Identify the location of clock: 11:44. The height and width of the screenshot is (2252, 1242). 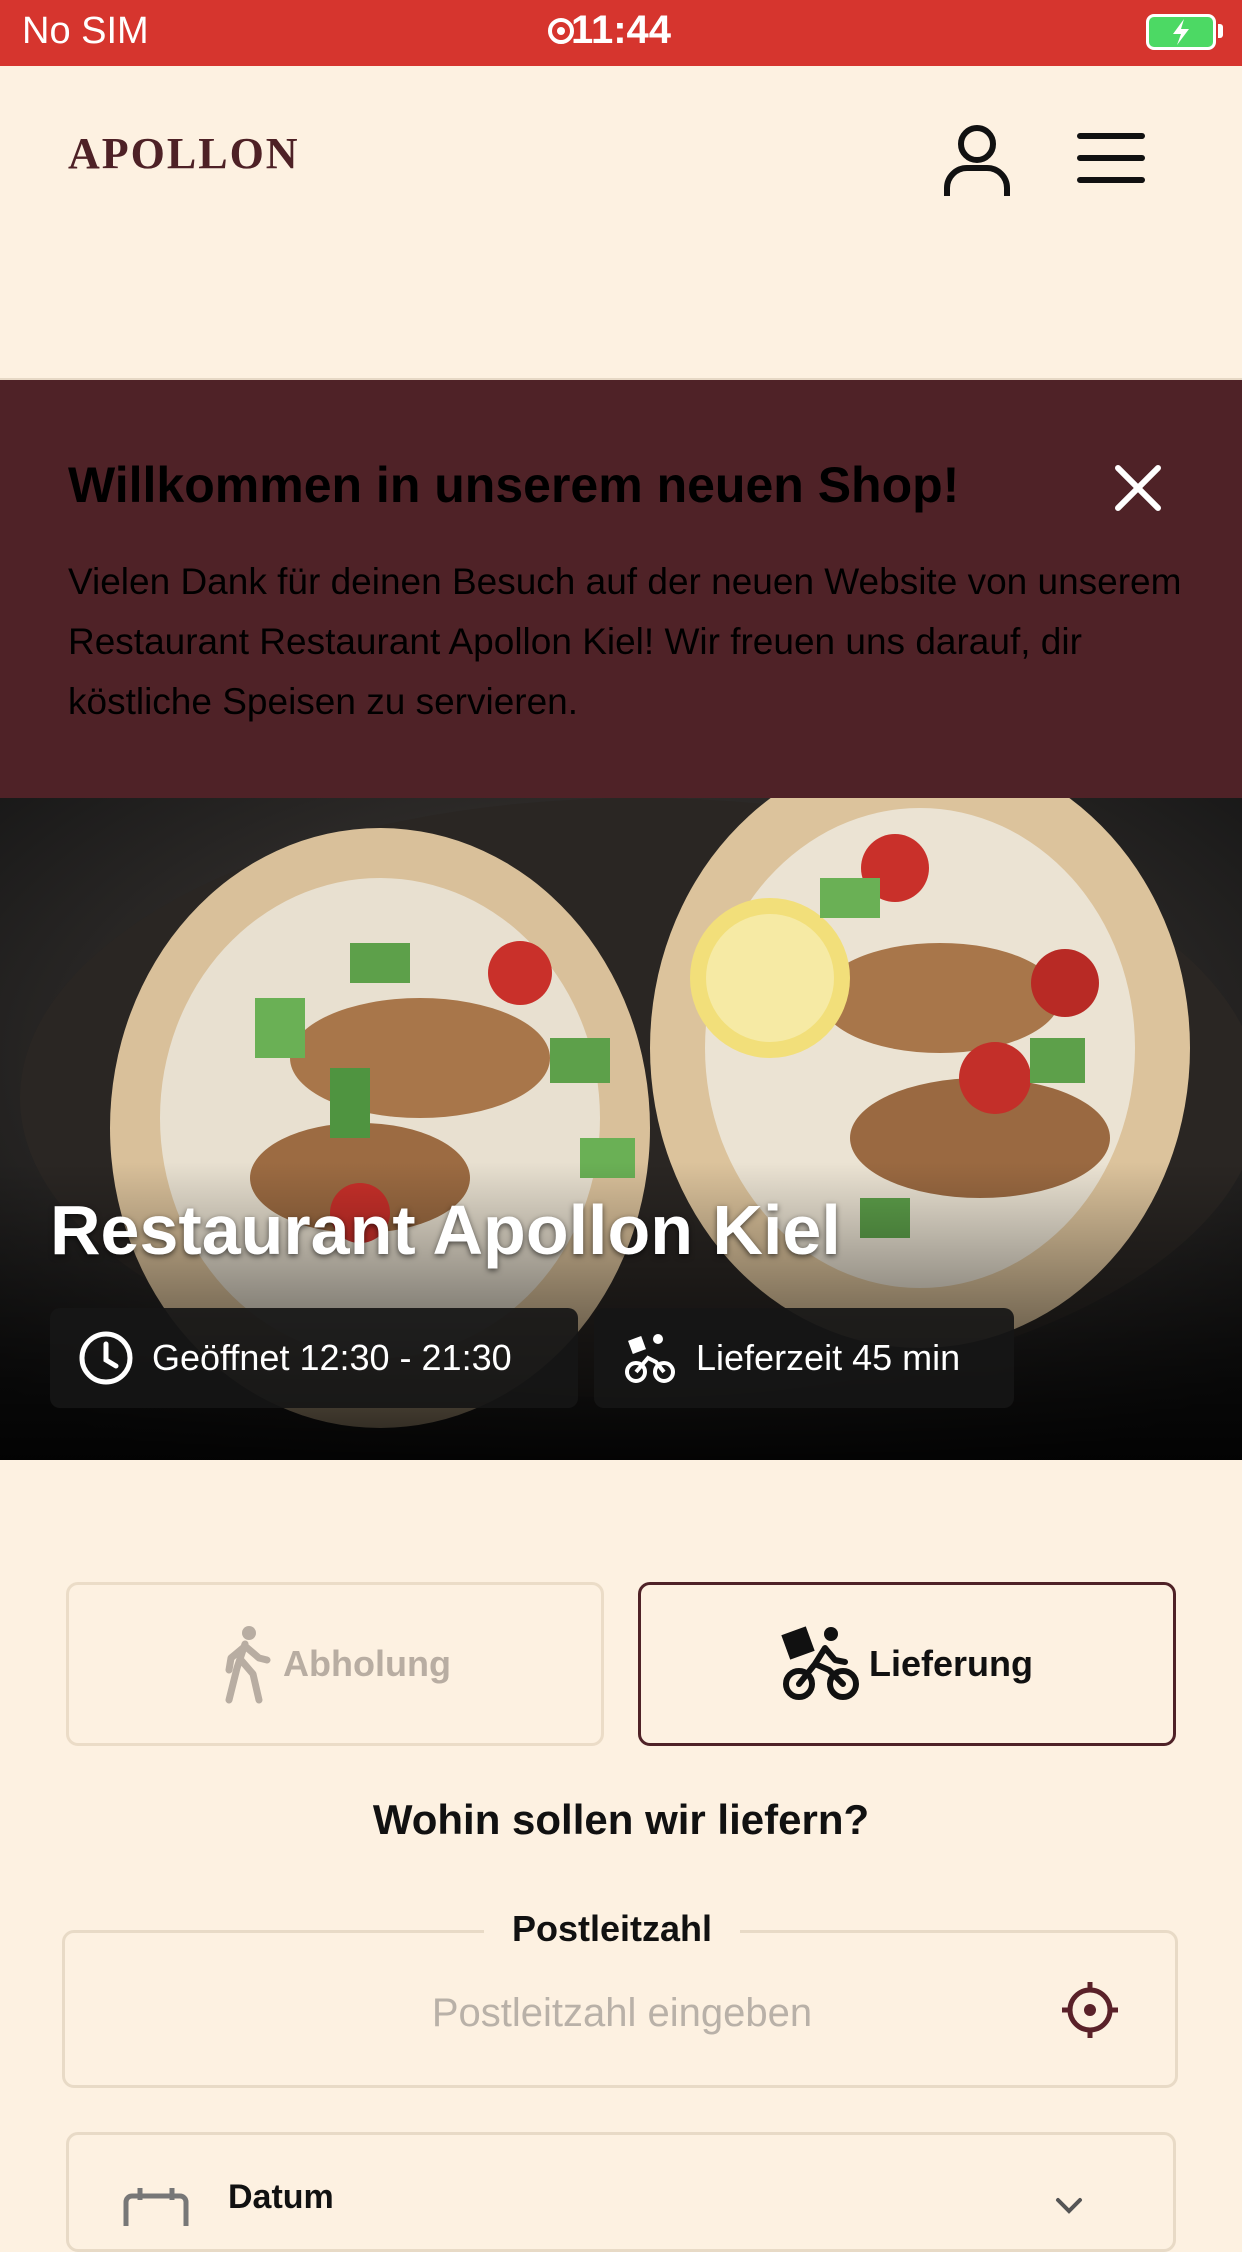
(621, 30).